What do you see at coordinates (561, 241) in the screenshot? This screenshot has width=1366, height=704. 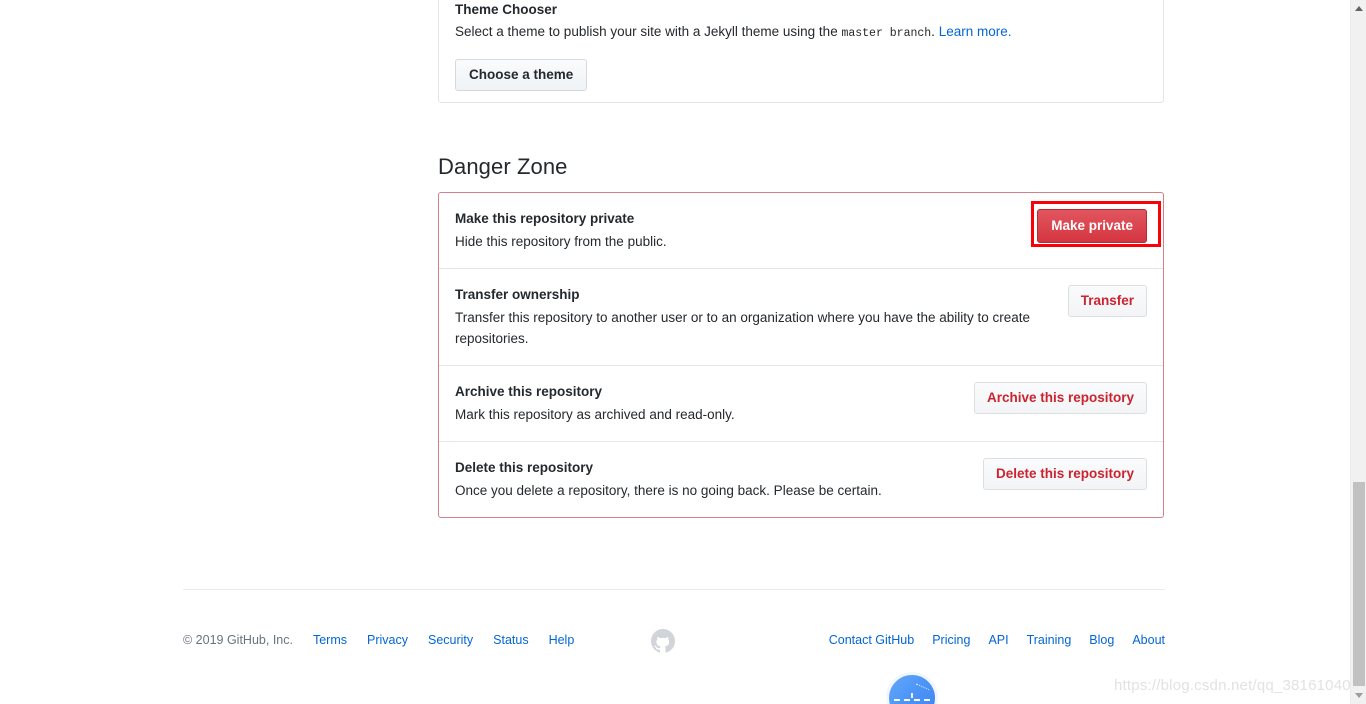 I see `row-description: Hide this repository from the public.` at bounding box center [561, 241].